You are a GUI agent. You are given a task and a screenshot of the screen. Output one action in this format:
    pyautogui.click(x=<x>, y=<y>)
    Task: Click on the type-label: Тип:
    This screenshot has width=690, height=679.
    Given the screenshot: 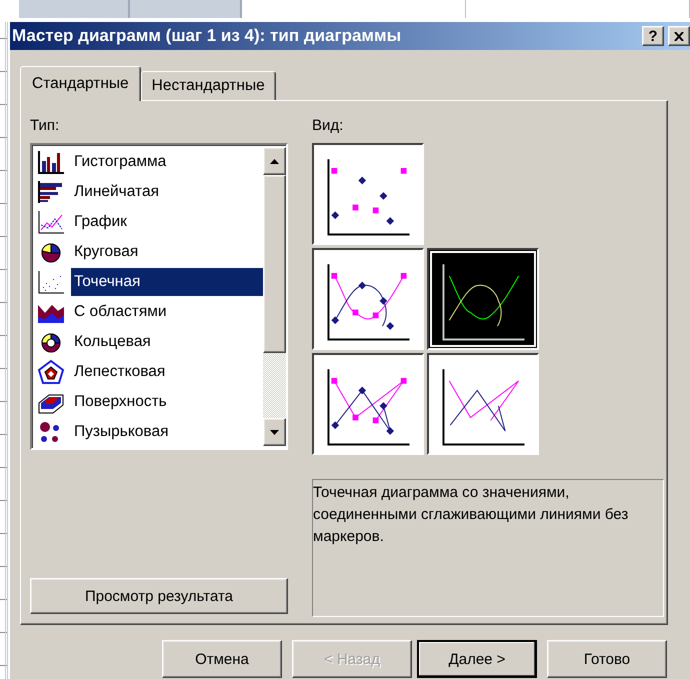 What is the action you would take?
    pyautogui.click(x=45, y=126)
    